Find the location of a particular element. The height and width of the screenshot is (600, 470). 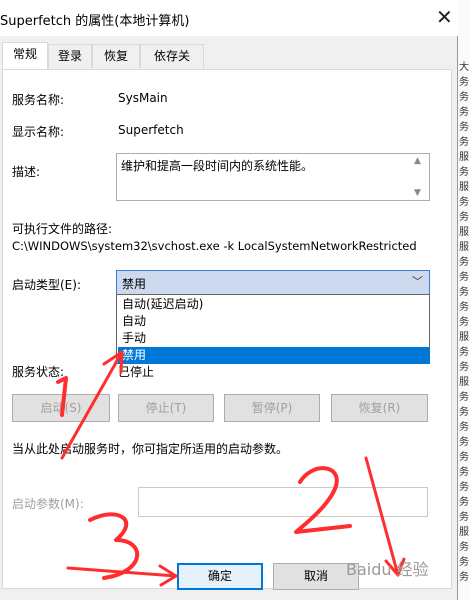

startup-type-label: 启动类型(E): is located at coordinates (46, 285).